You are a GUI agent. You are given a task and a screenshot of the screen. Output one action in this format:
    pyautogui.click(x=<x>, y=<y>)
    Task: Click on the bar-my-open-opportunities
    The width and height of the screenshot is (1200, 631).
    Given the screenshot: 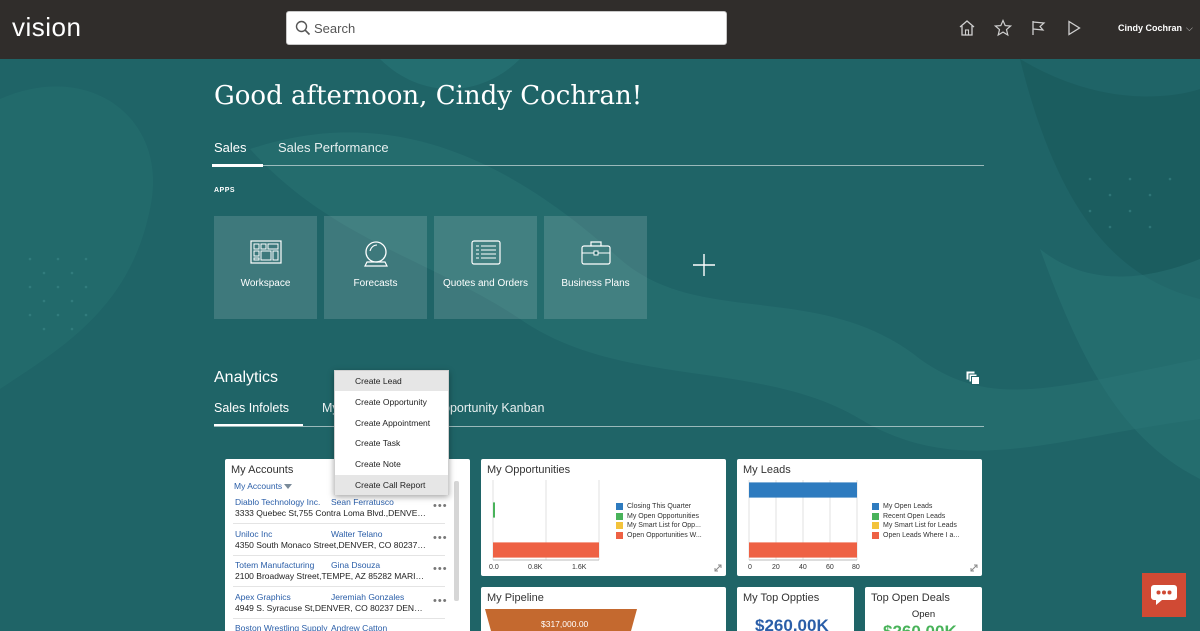 What is the action you would take?
    pyautogui.click(x=494, y=510)
    